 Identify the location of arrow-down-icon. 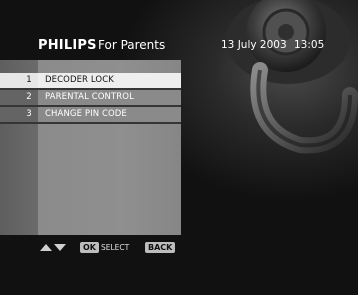
(60, 247).